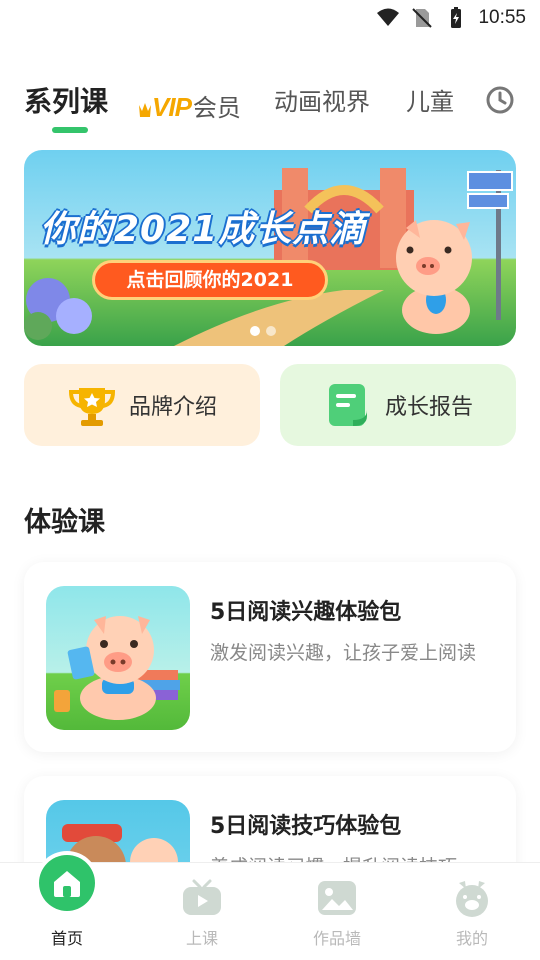  What do you see at coordinates (347, 405) in the screenshot?
I see `report-icon` at bounding box center [347, 405].